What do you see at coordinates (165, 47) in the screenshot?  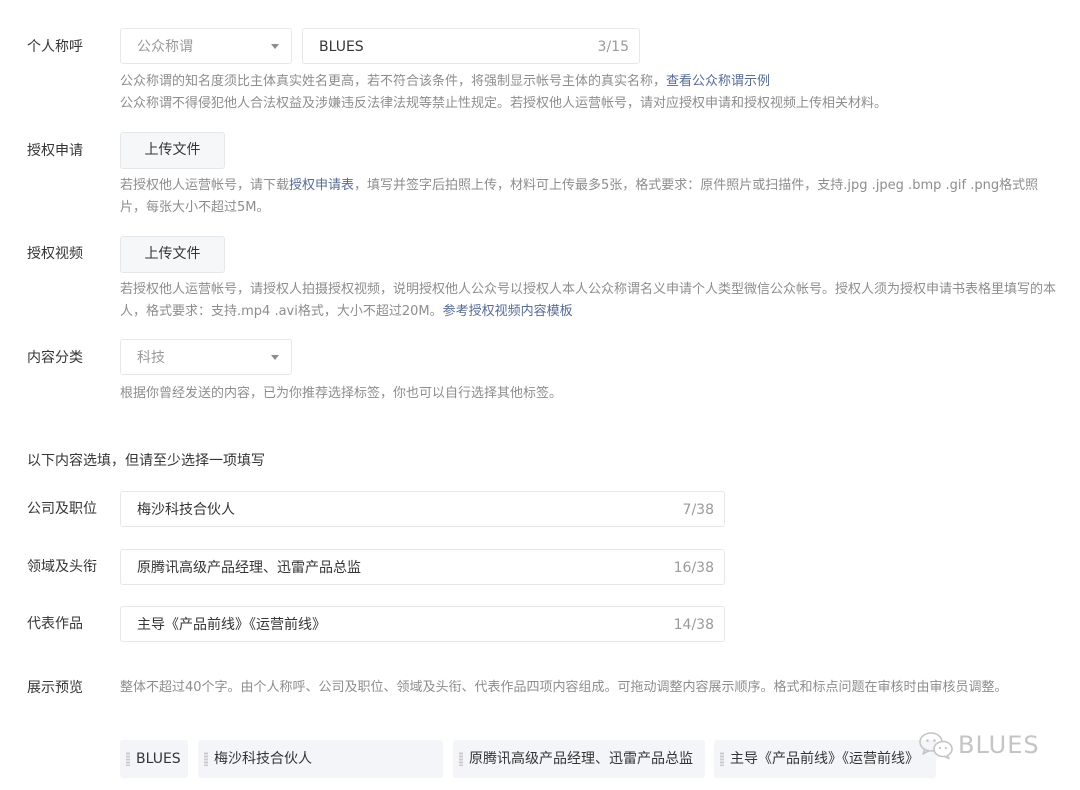 I see `name-type-value: 公众称谓` at bounding box center [165, 47].